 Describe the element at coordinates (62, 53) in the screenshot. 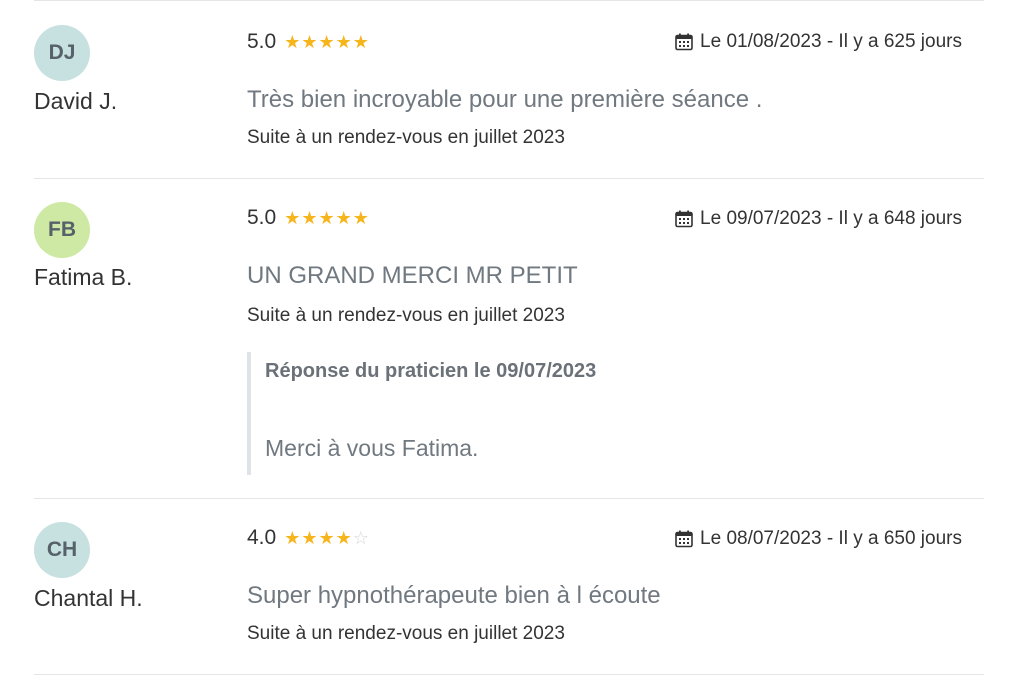

I see `avatar: DJ` at that location.